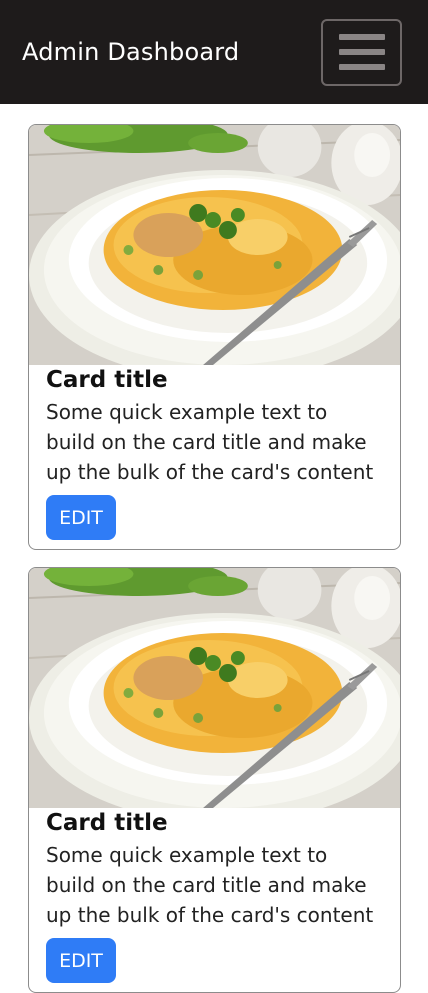 This screenshot has width=428, height=993. Describe the element at coordinates (130, 52) in the screenshot. I see `navbar-brand: Admin Dashboard` at that location.